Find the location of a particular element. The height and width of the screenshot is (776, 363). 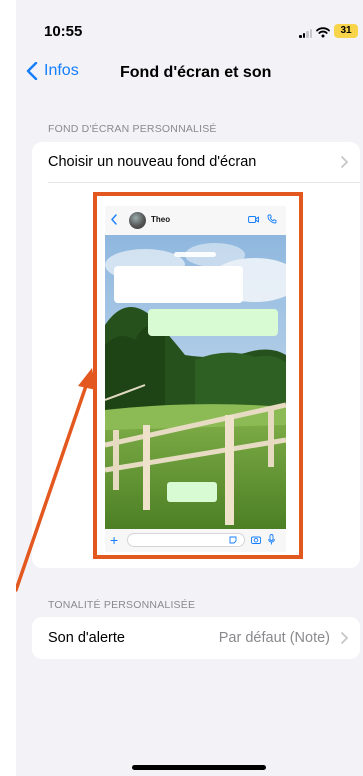

camera-icon is located at coordinates (256, 540).